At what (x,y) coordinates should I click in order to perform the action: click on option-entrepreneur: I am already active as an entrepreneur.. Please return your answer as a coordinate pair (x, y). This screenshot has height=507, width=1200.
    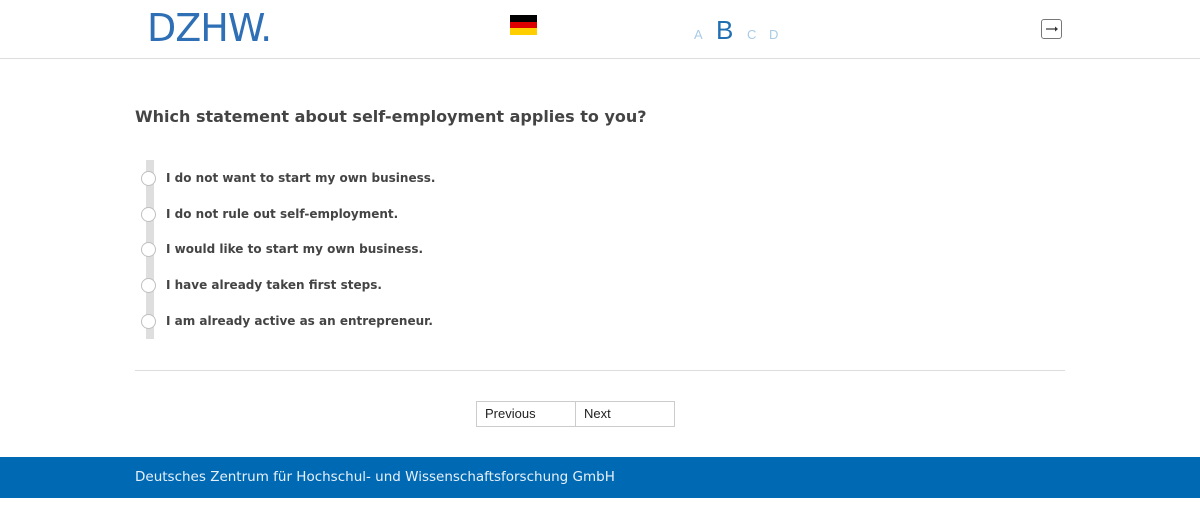
    Looking at the image, I should click on (287, 321).